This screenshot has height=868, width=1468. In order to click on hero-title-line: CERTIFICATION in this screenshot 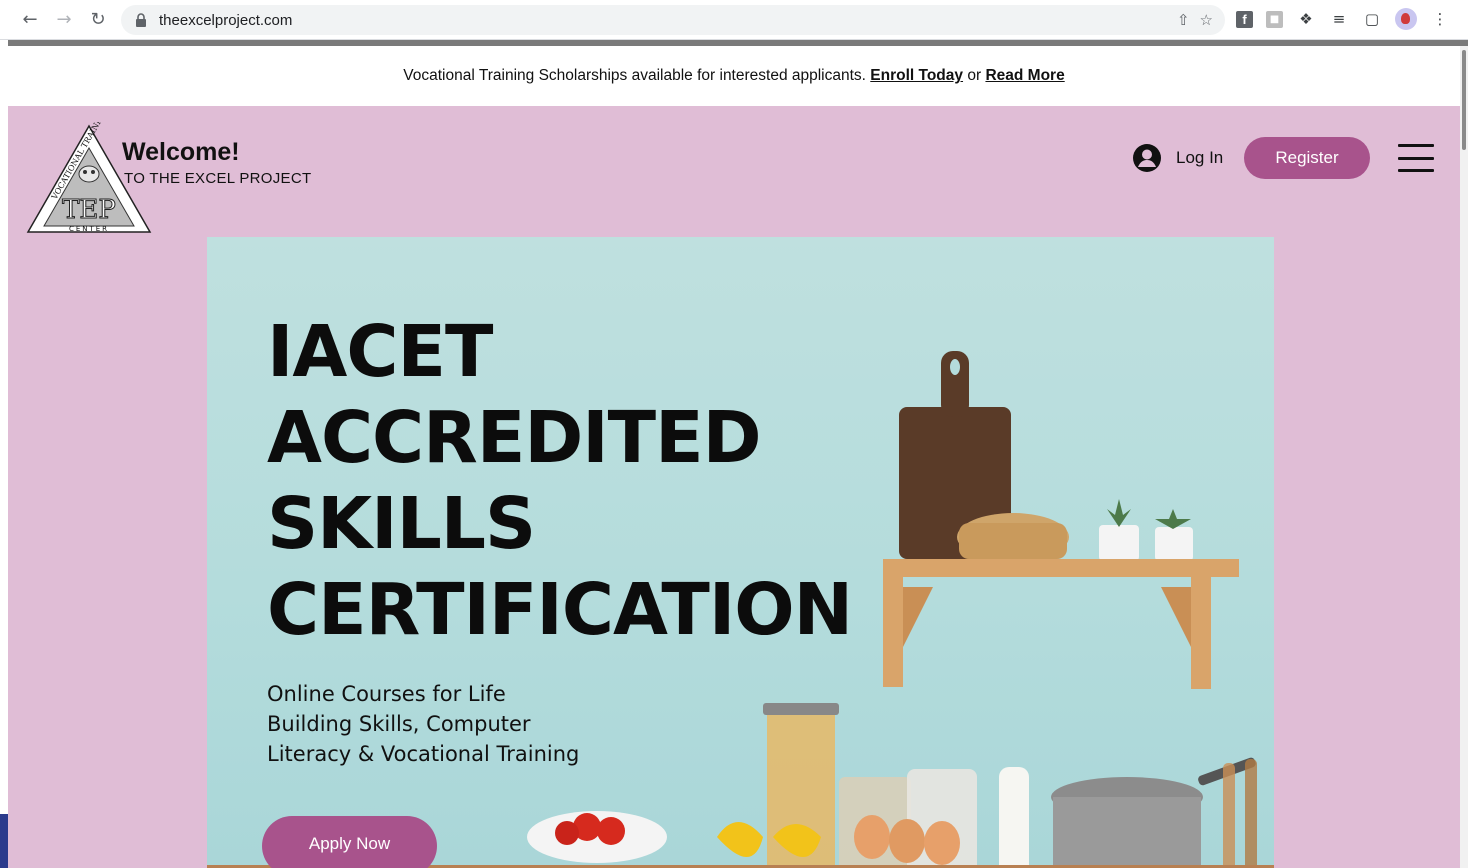, I will do `click(560, 609)`.